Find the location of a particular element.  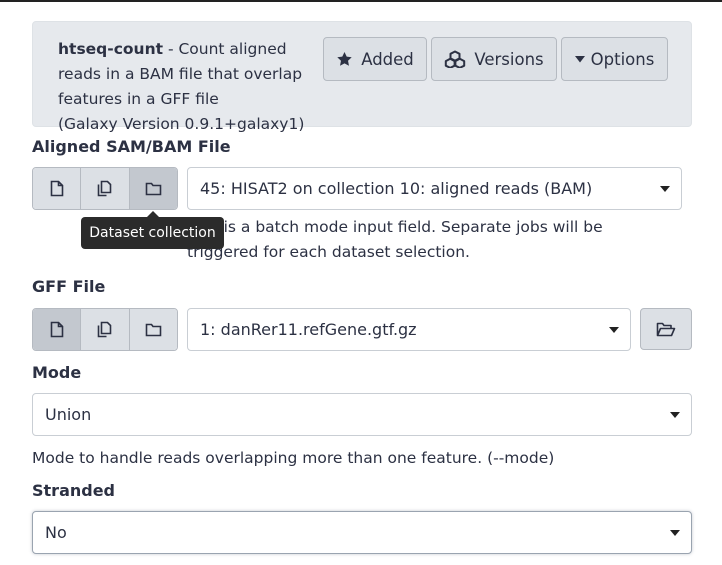

added-button: Added is located at coordinates (375, 59).